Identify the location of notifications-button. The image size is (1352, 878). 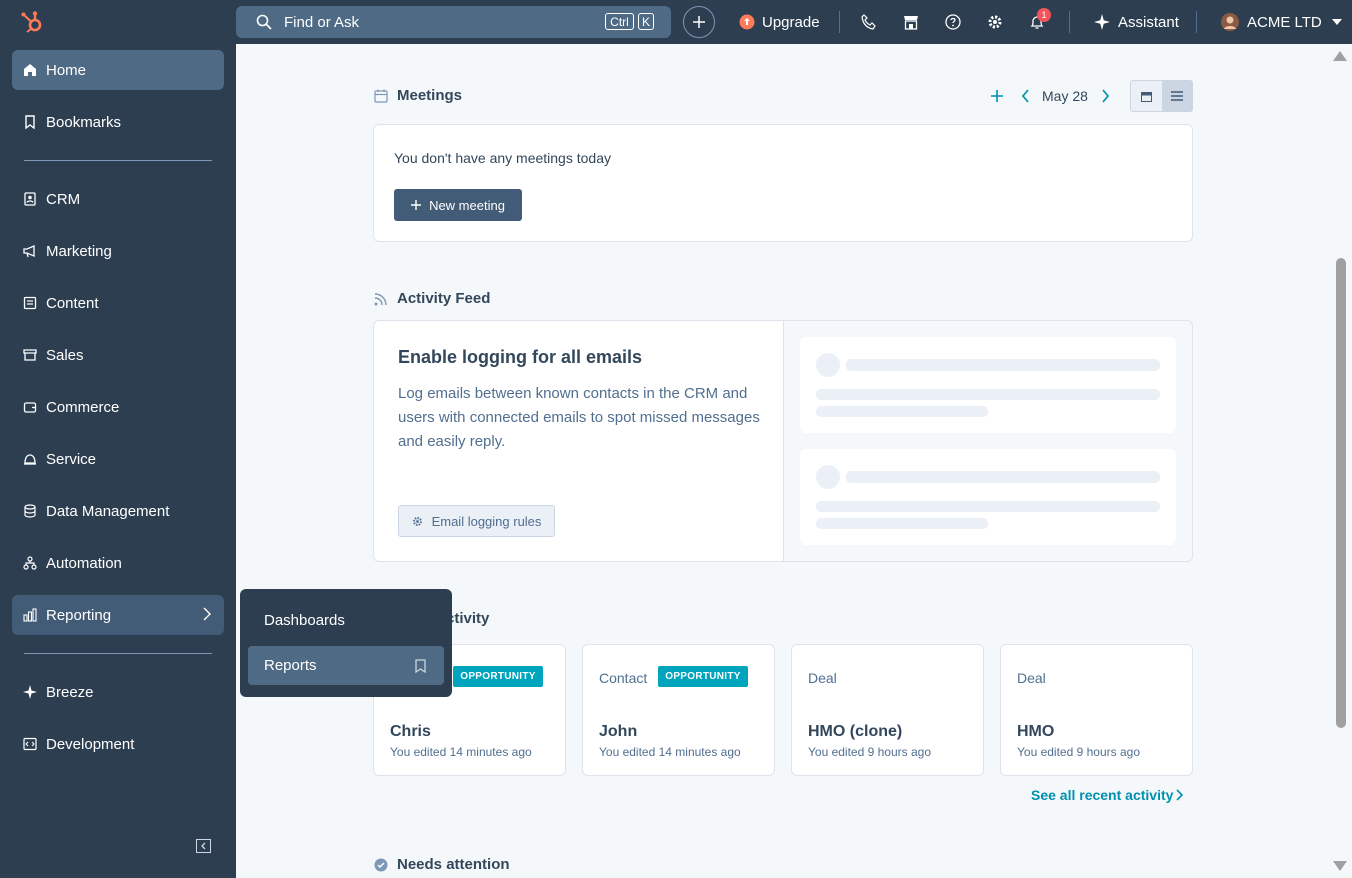
(1037, 22).